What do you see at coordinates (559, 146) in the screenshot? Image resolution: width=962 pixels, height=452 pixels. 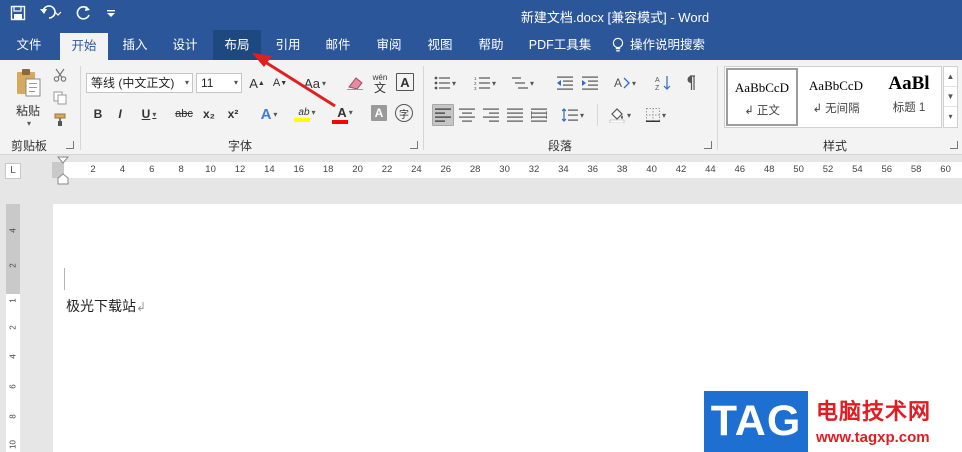 I see `paragraph-group-label: 段落` at bounding box center [559, 146].